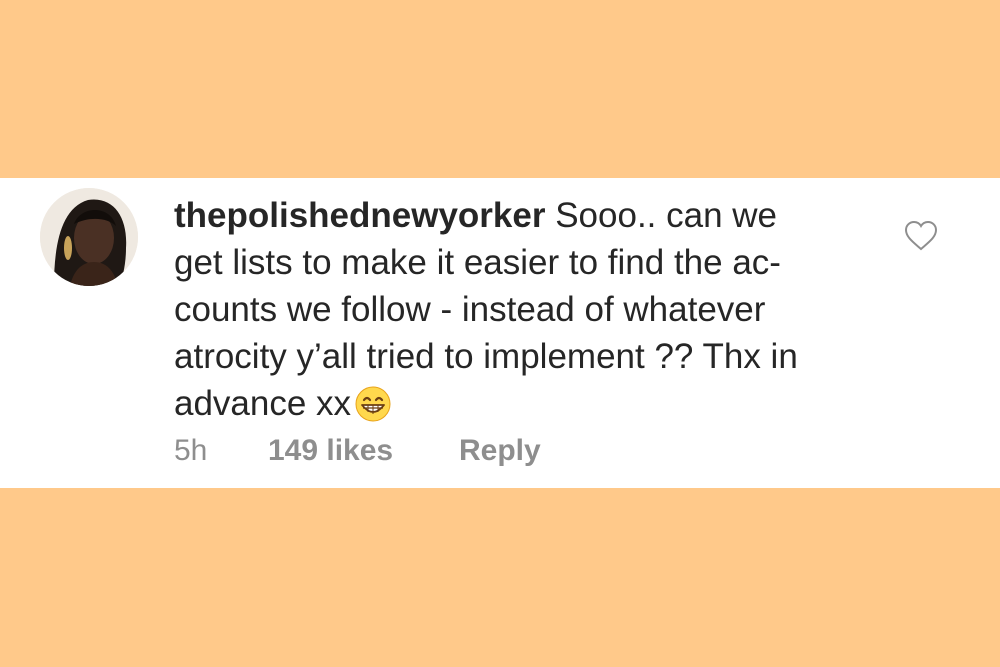 This screenshot has width=1000, height=667. I want to click on reply-button: Reply, so click(500, 451).